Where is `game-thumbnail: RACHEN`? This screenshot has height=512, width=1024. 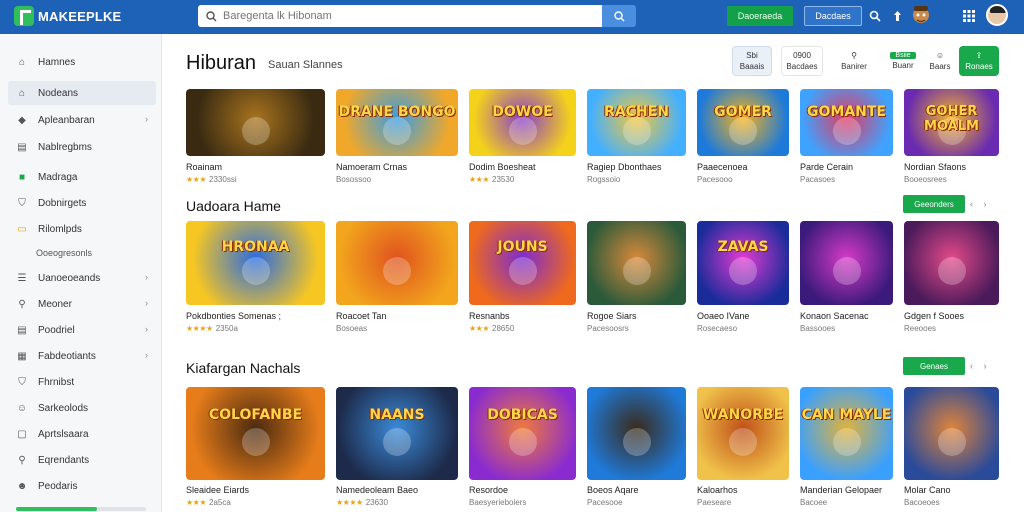 game-thumbnail: RACHEN is located at coordinates (636, 122).